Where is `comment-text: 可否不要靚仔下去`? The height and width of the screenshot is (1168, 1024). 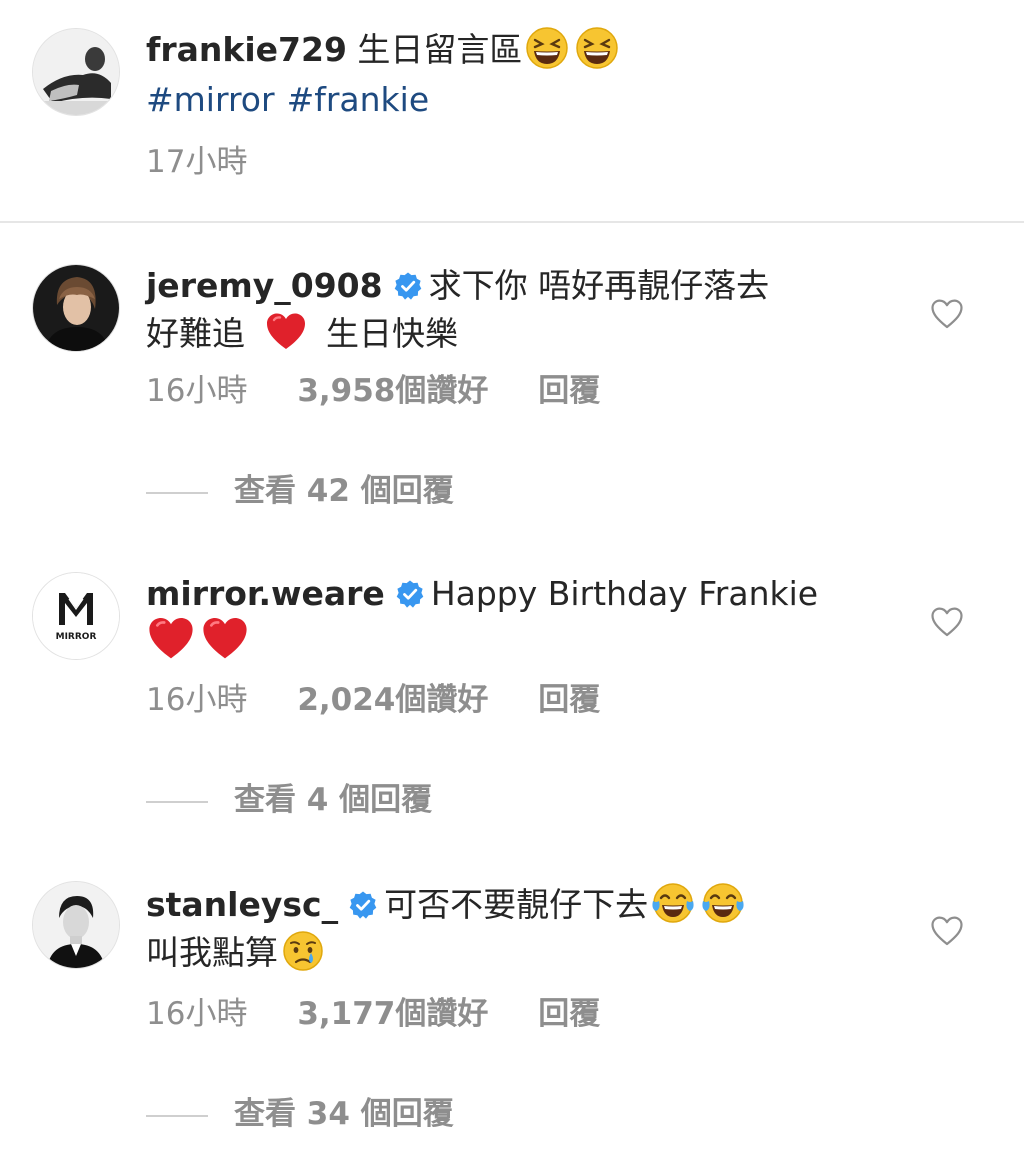
comment-text: 可否不要靚仔下去 is located at coordinates (516, 904).